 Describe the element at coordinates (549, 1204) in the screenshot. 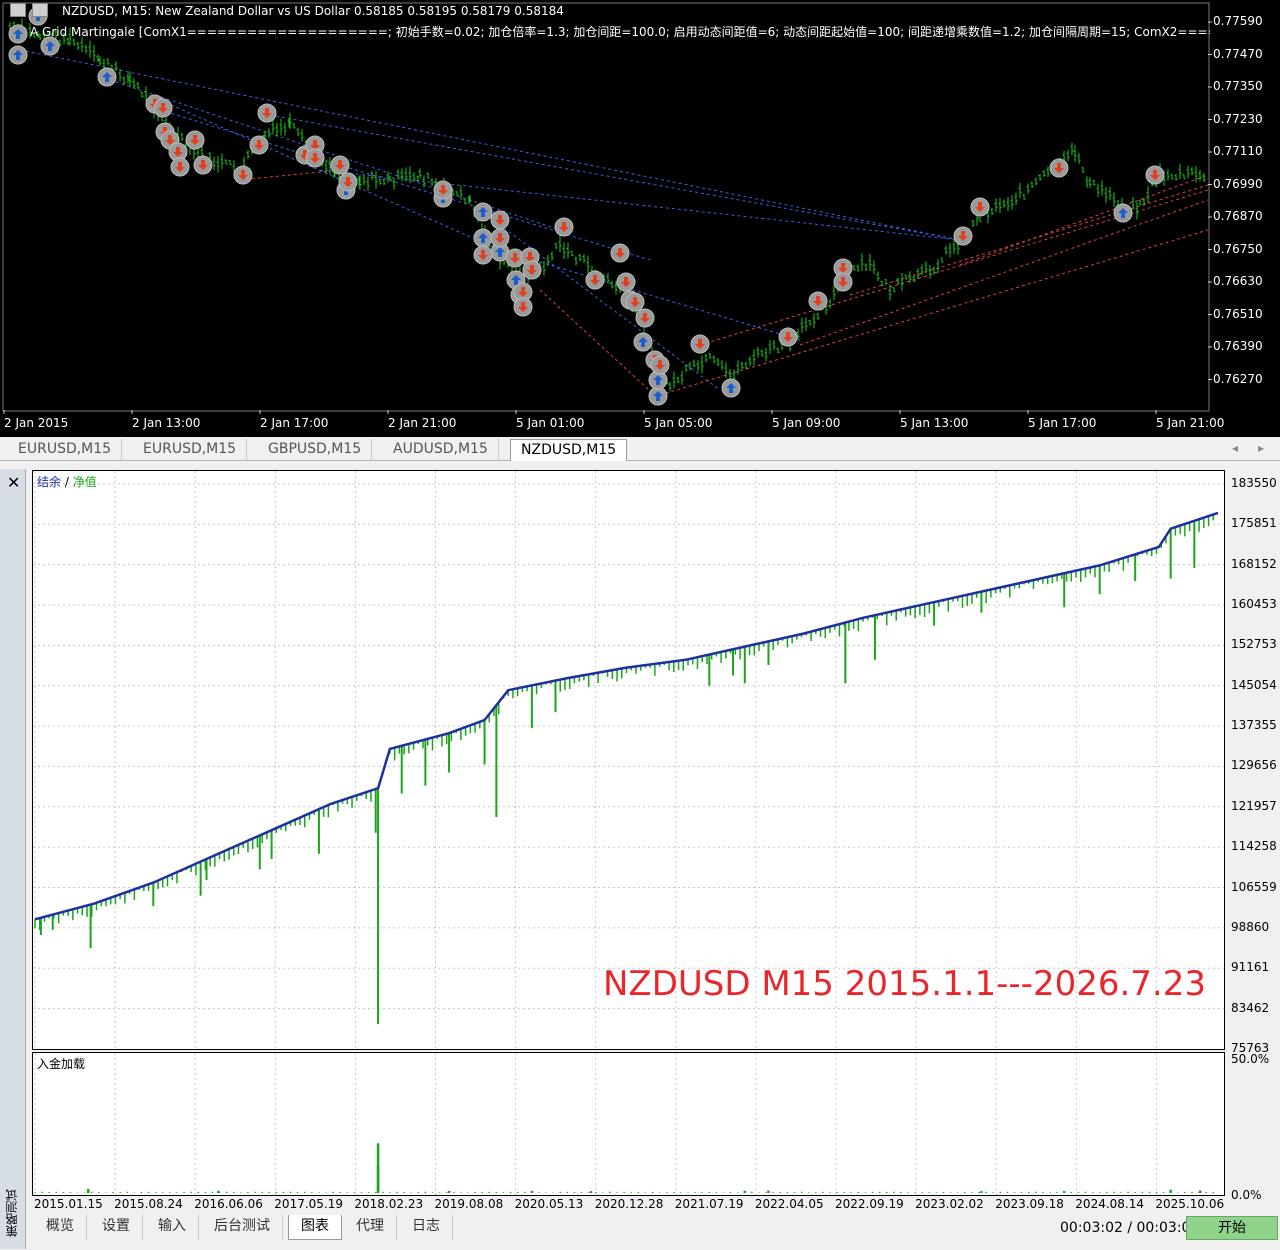

I see `date-tick-label: 2020.05.13` at that location.